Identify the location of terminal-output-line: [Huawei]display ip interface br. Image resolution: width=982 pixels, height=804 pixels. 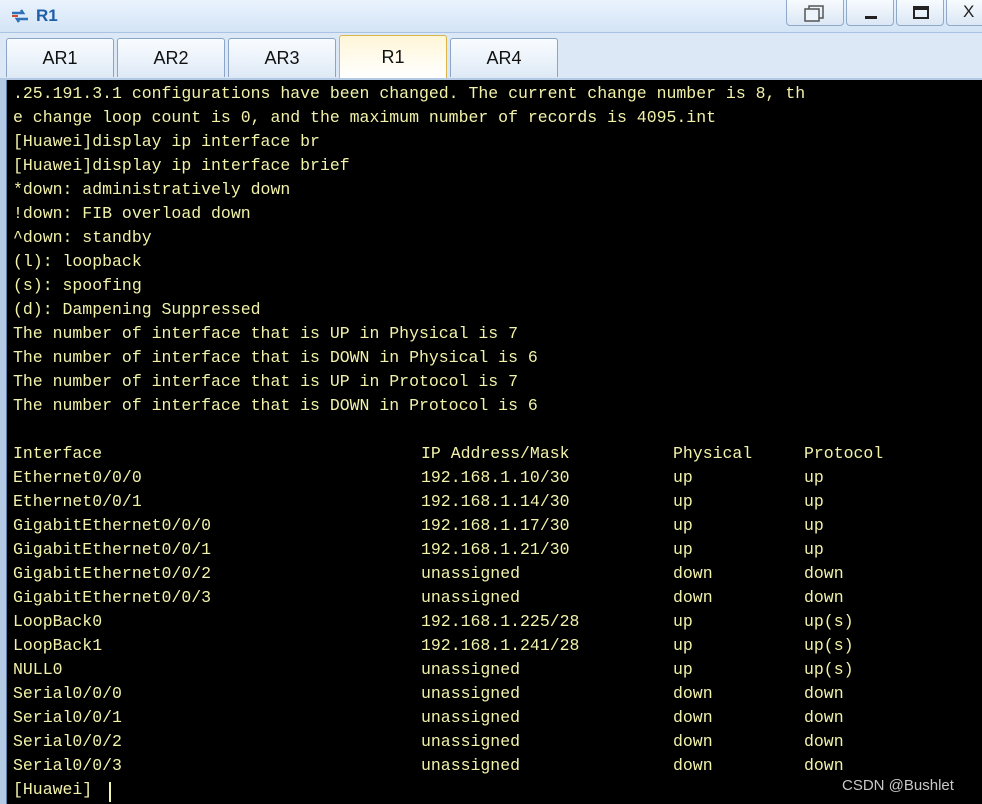
(166, 141).